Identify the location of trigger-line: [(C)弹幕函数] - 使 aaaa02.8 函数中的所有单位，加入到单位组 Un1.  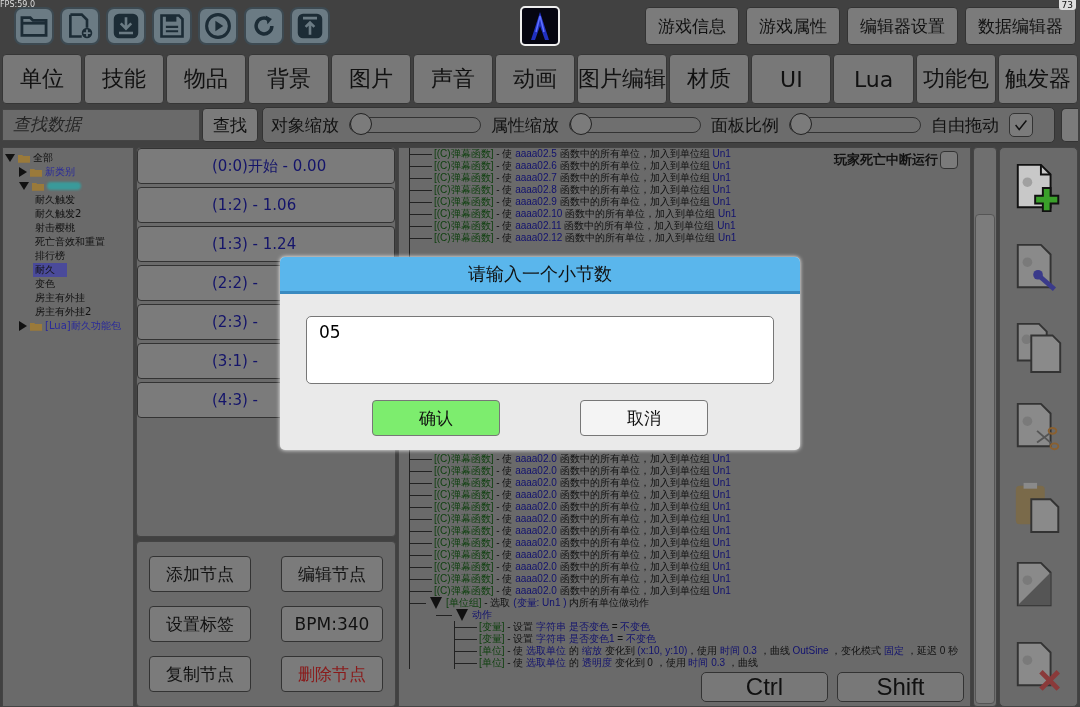
(570, 190).